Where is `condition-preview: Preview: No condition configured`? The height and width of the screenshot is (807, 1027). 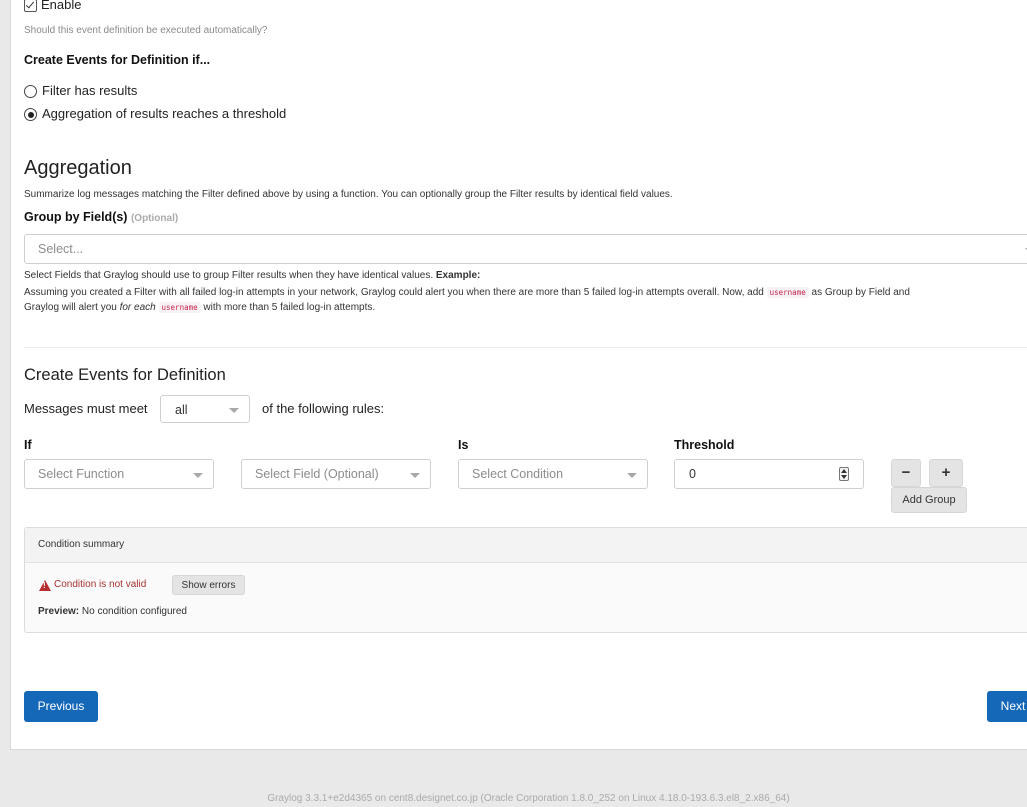
condition-preview: Preview: No condition configured is located at coordinates (112, 611).